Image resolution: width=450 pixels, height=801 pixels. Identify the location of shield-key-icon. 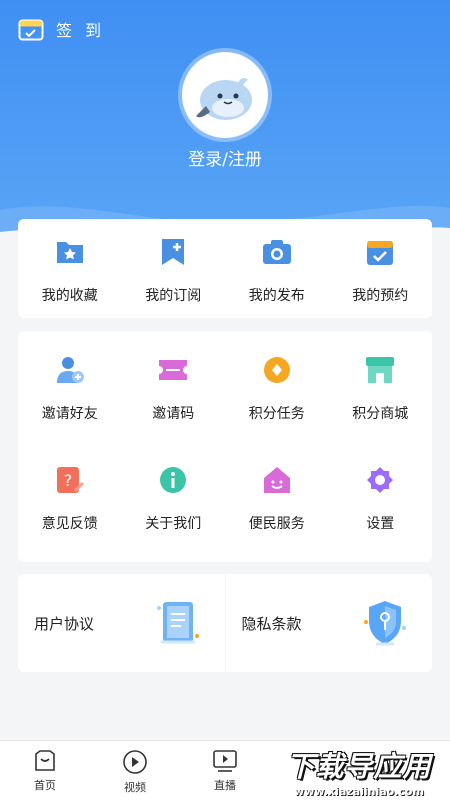
(385, 625).